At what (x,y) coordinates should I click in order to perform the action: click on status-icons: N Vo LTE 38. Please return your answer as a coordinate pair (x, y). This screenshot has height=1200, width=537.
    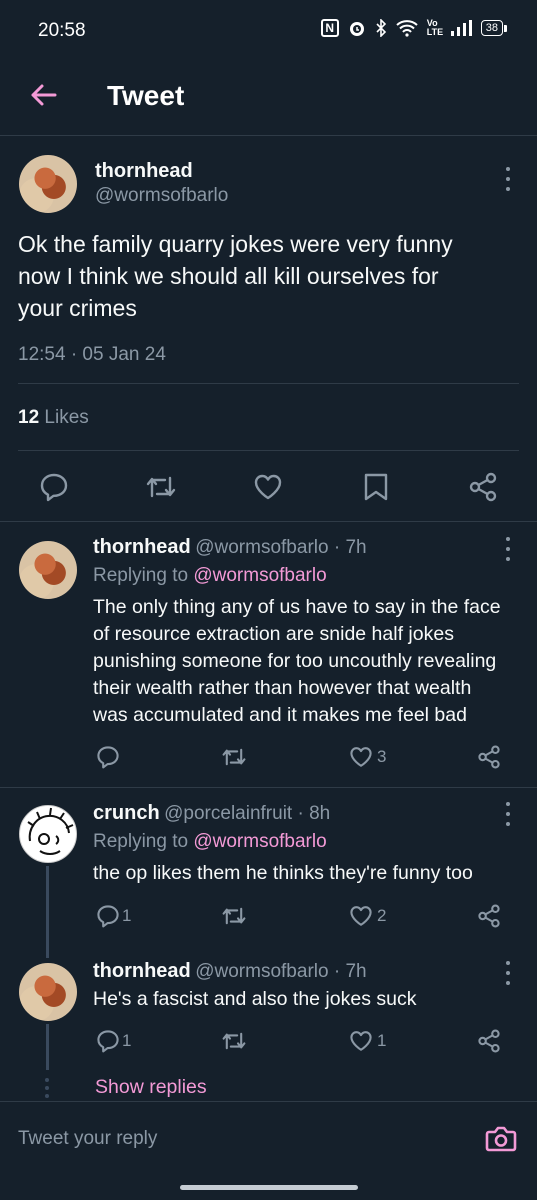
    Looking at the image, I should click on (413, 27).